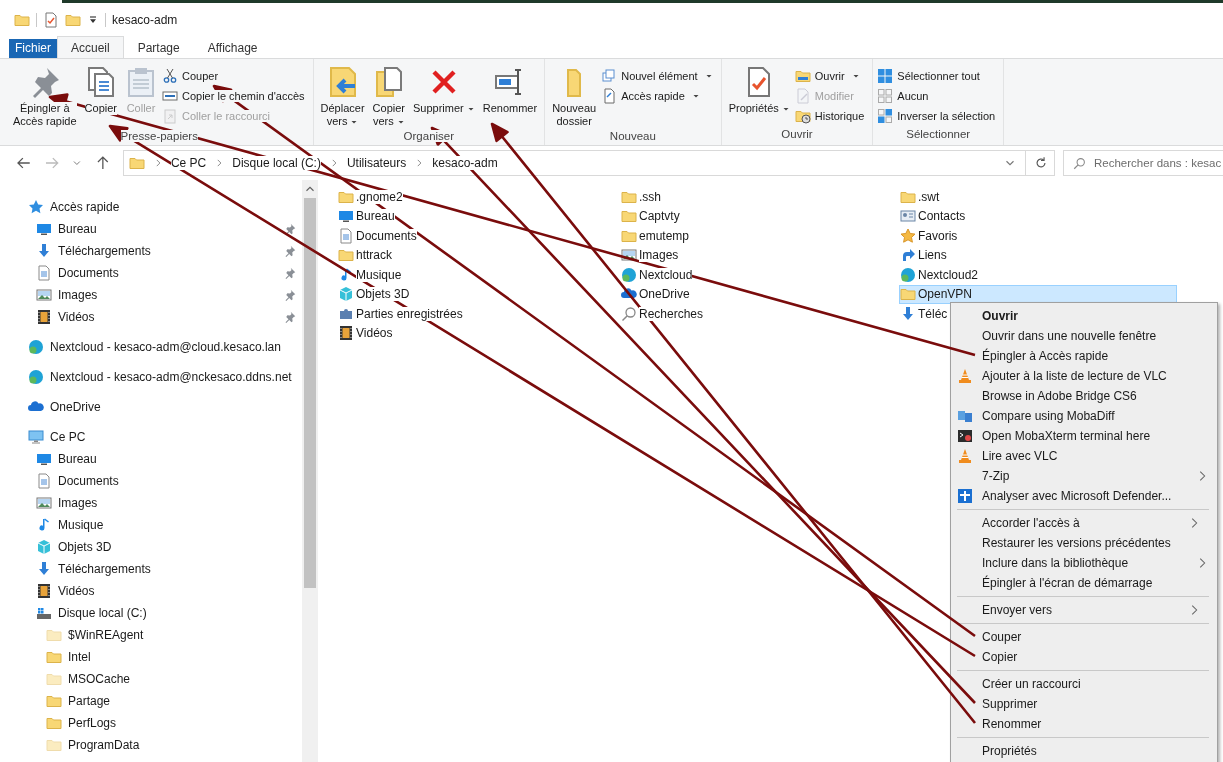 The image size is (1223, 762). Describe the element at coordinates (938, 134) in the screenshot. I see `group-label: Sélectionner` at that location.